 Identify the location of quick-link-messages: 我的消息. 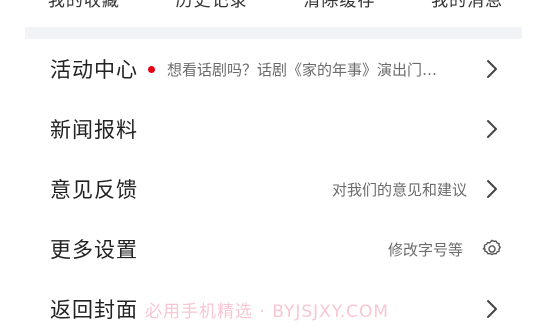
(467, 5).